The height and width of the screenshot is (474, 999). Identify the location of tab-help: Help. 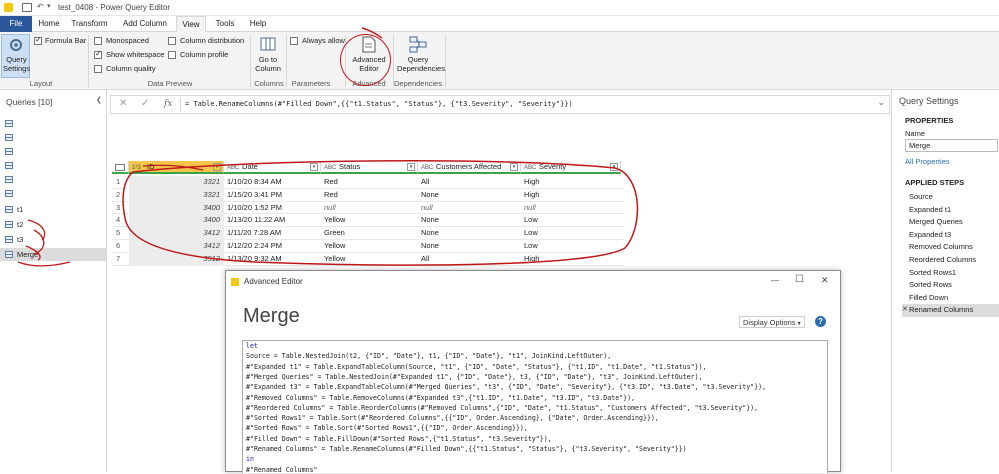
(258, 24).